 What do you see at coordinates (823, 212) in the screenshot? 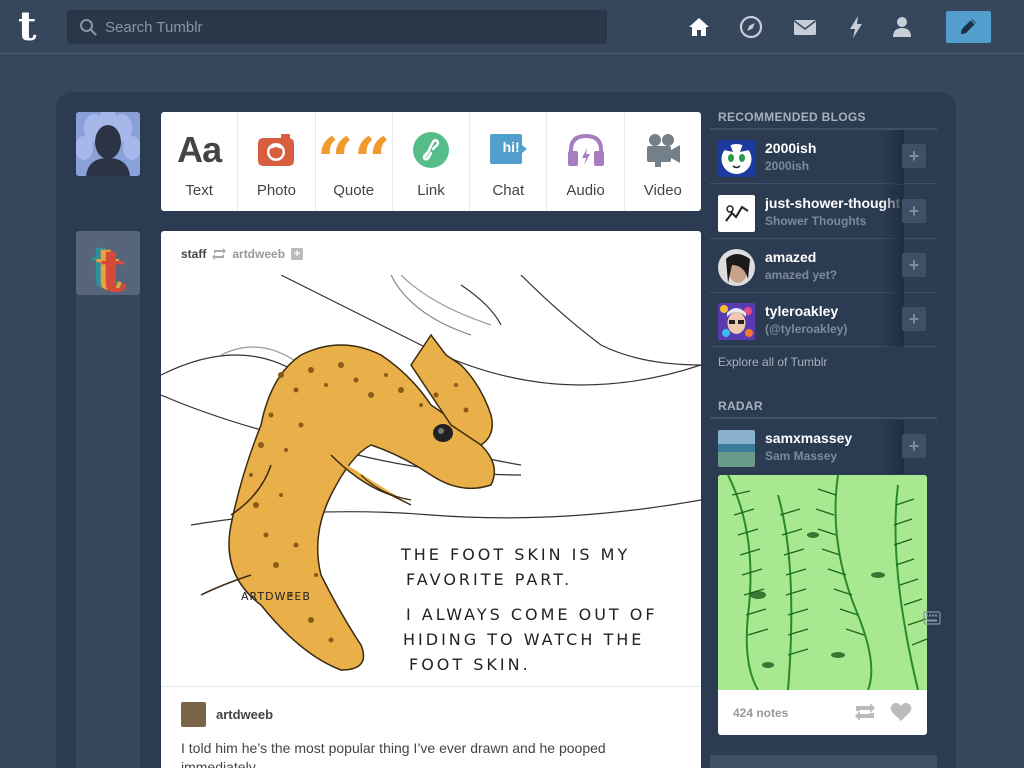
I see `recommended-blog-item: just-shower-thoughts Shower Thoughts +` at bounding box center [823, 212].